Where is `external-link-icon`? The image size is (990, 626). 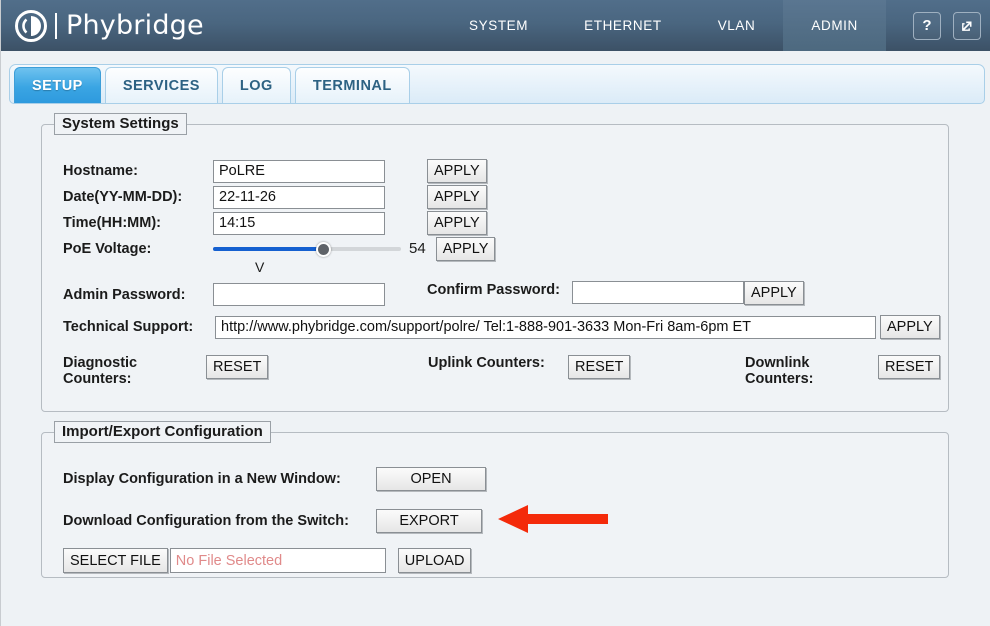
external-link-icon is located at coordinates (967, 25).